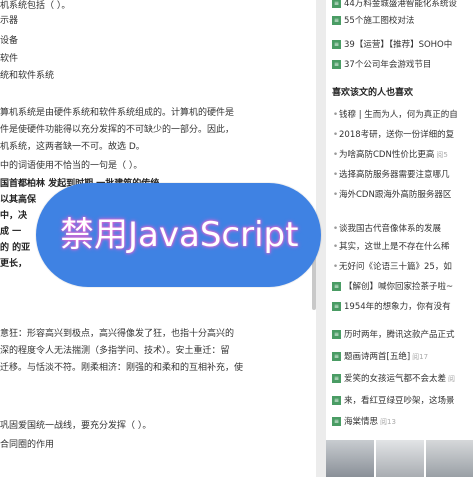  Describe the element at coordinates (9, 21) in the screenshot. I see `article-line: 示器` at that location.